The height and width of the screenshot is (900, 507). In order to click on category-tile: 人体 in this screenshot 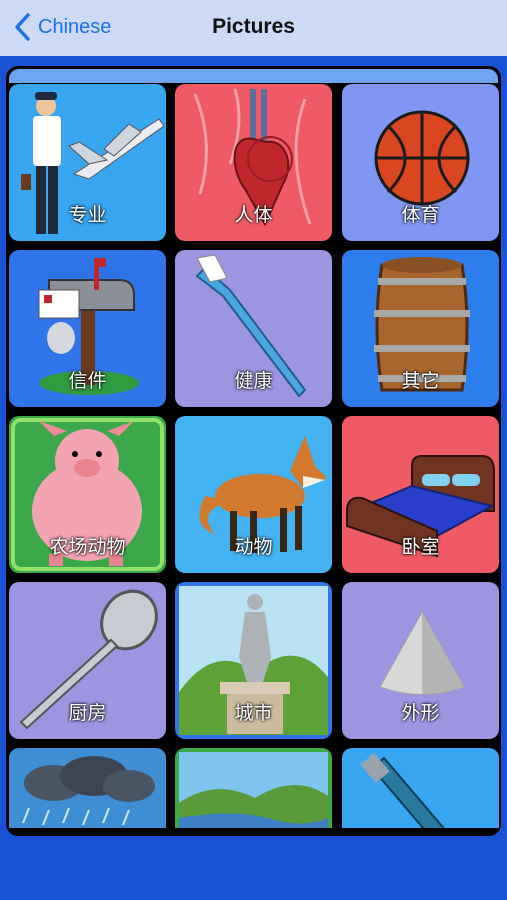, I will do `click(253, 162)`.